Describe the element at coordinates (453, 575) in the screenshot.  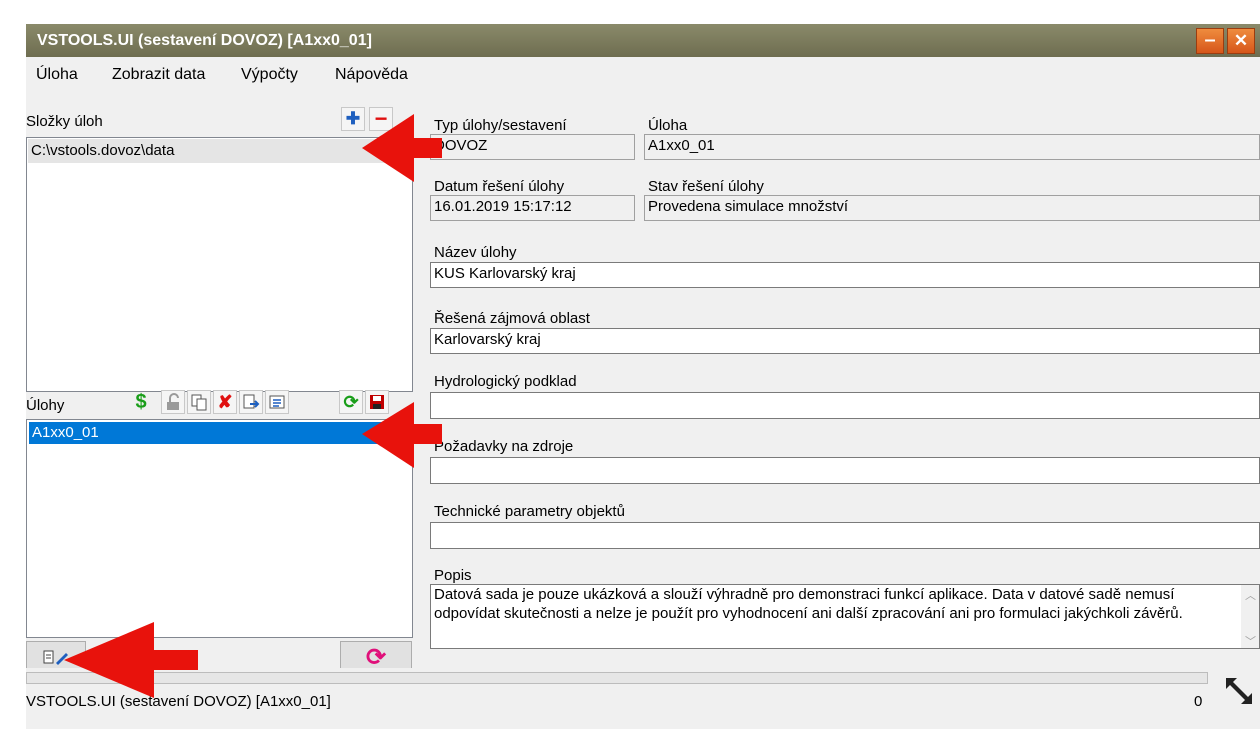
I see `description-label: Popis` at that location.